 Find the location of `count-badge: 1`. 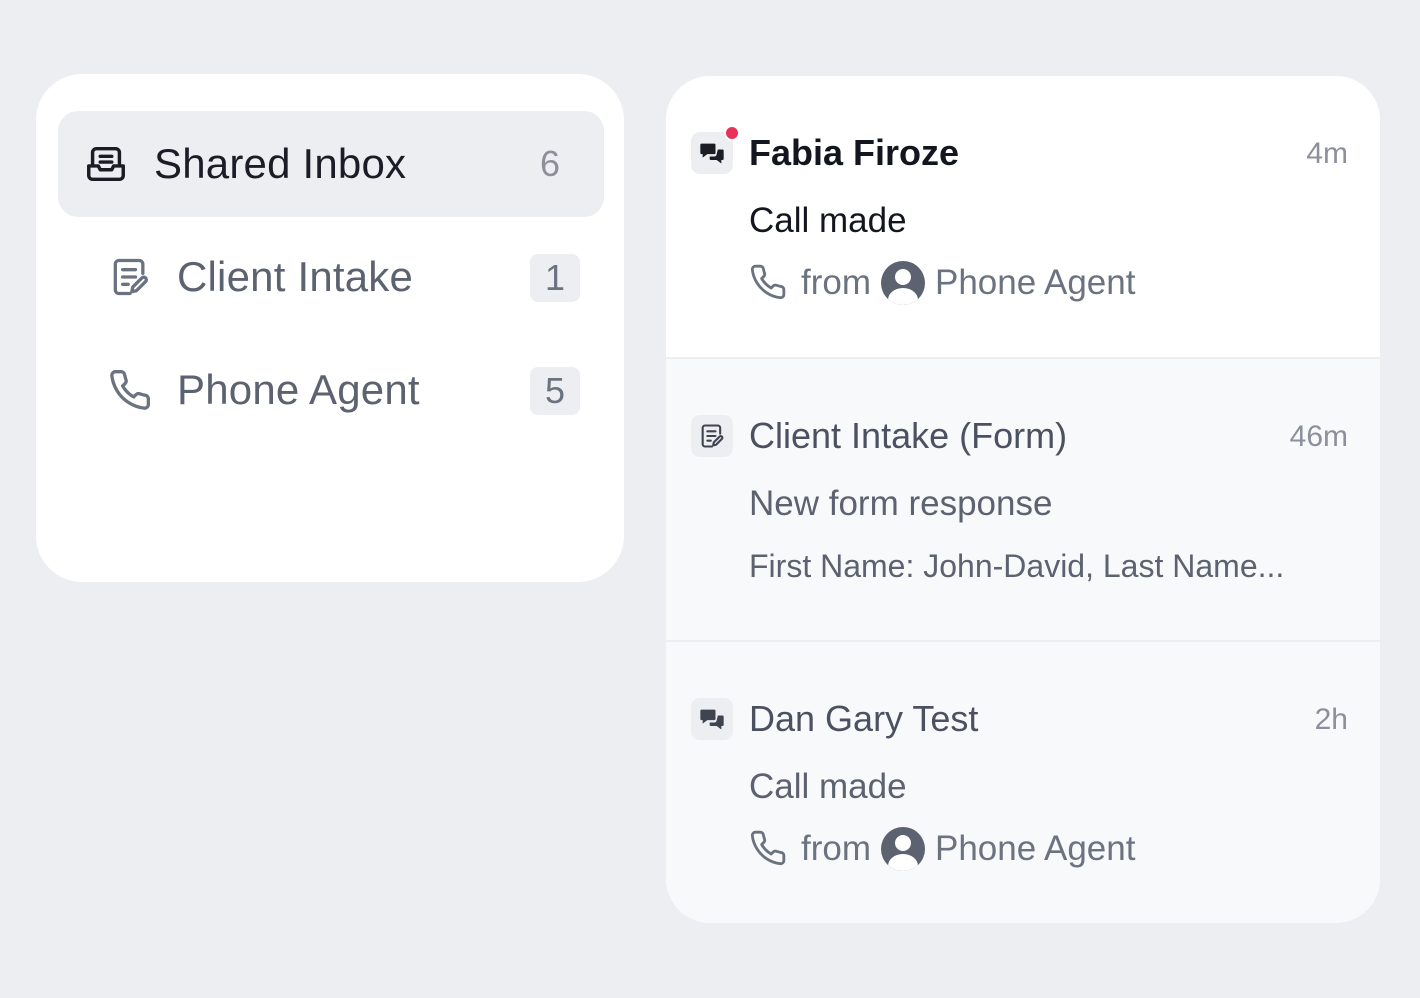

count-badge: 1 is located at coordinates (555, 278).